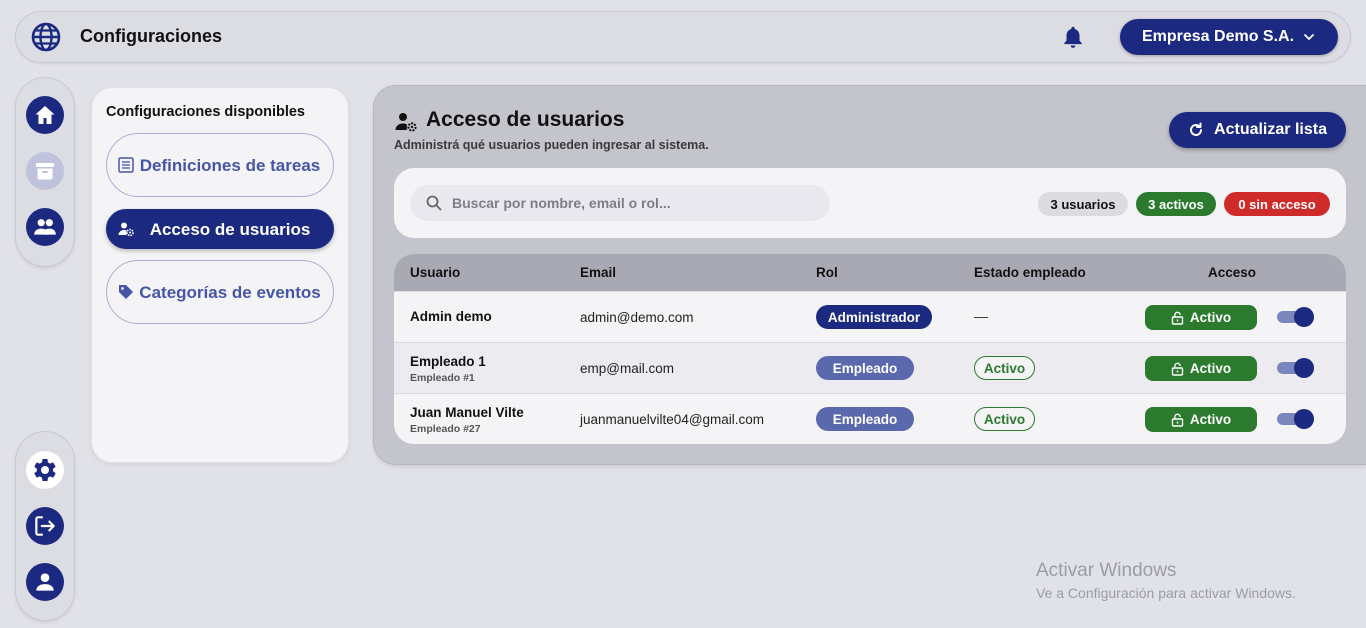  I want to click on column-header-access: Acceso, so click(1232, 272).